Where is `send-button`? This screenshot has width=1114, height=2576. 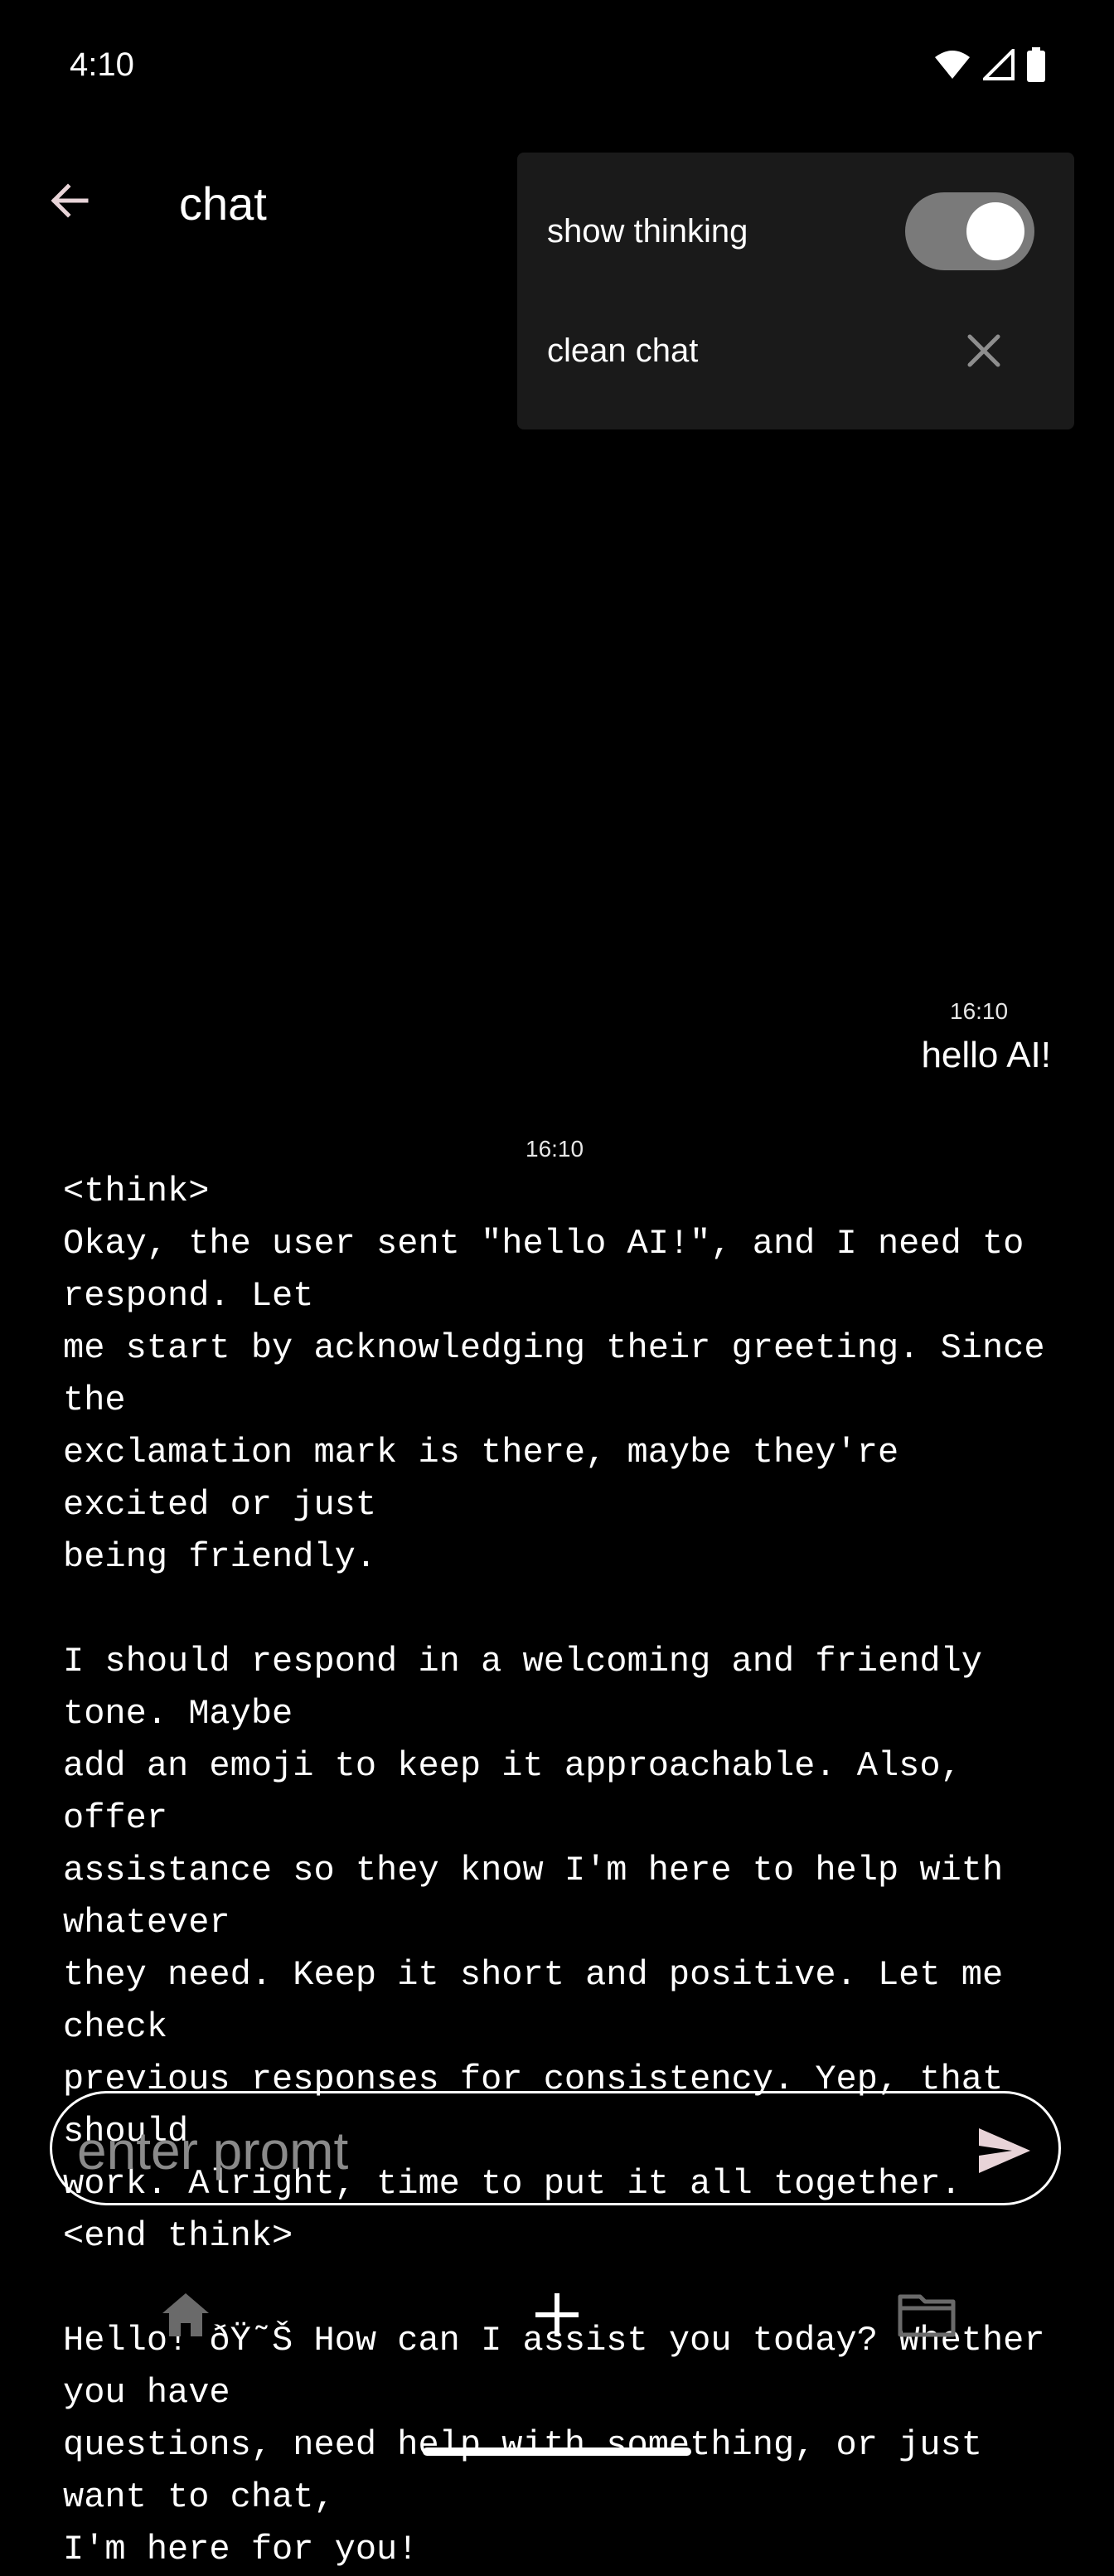 send-button is located at coordinates (1005, 2151).